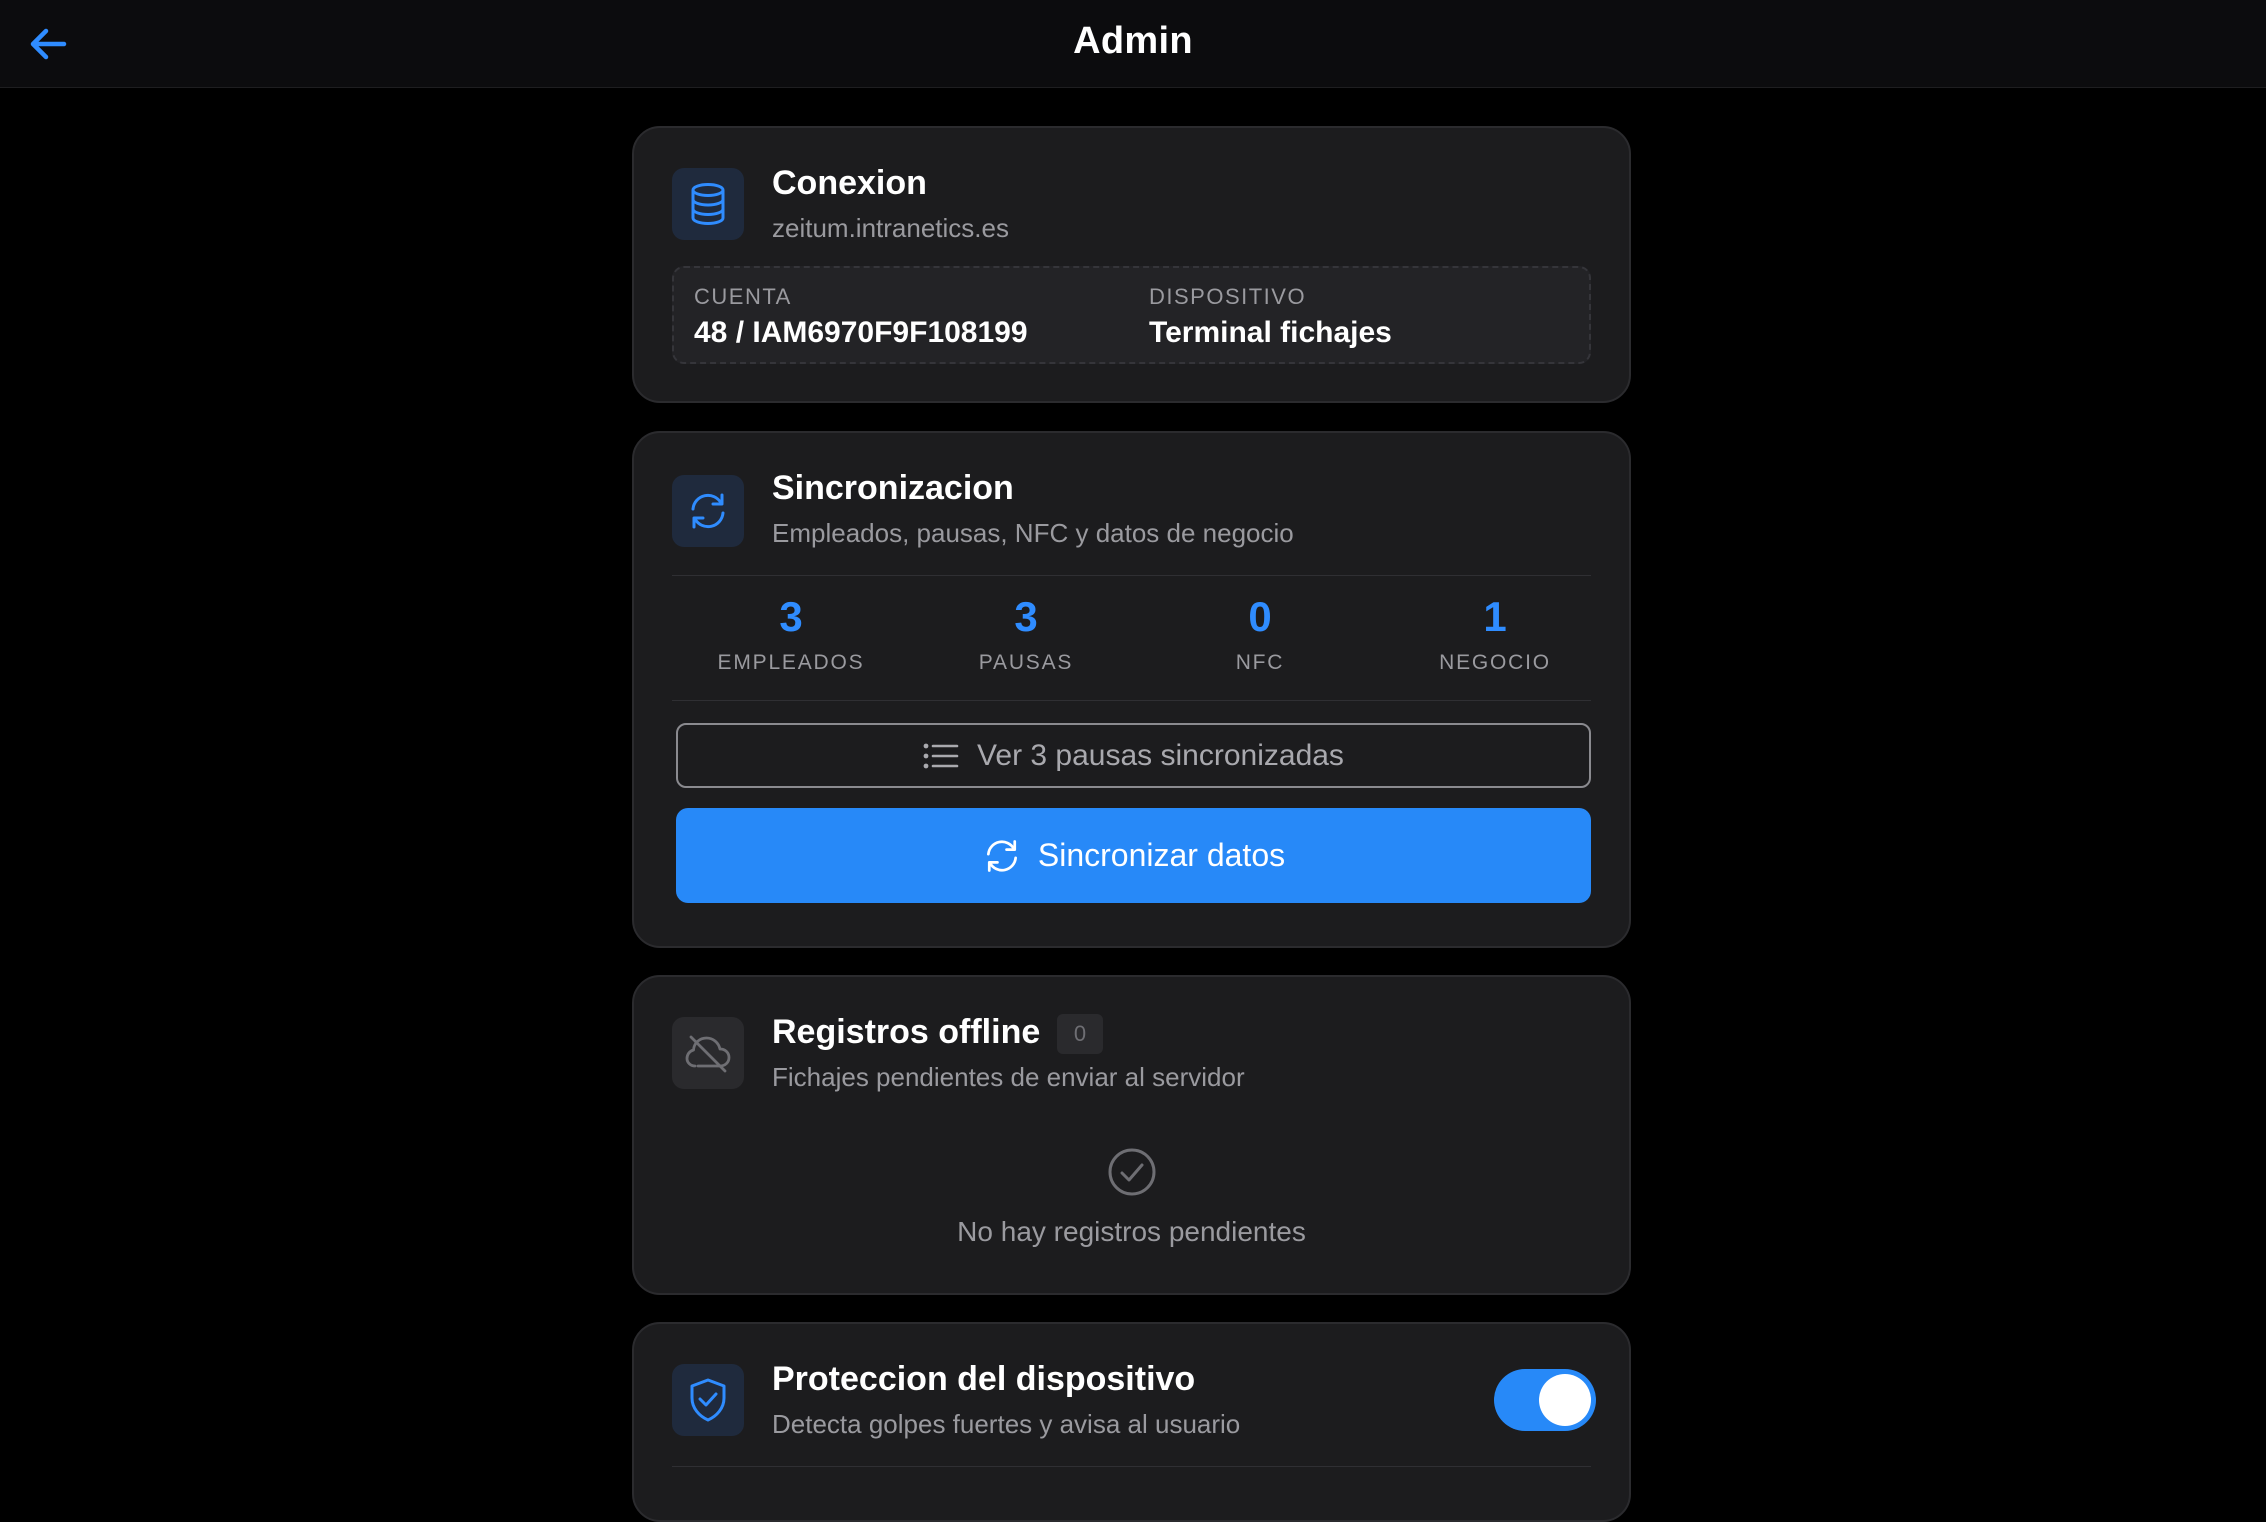 Image resolution: width=2266 pixels, height=1522 pixels. Describe the element at coordinates (890, 228) in the screenshot. I see `connection-host: zeitum.intranetics.es` at that location.